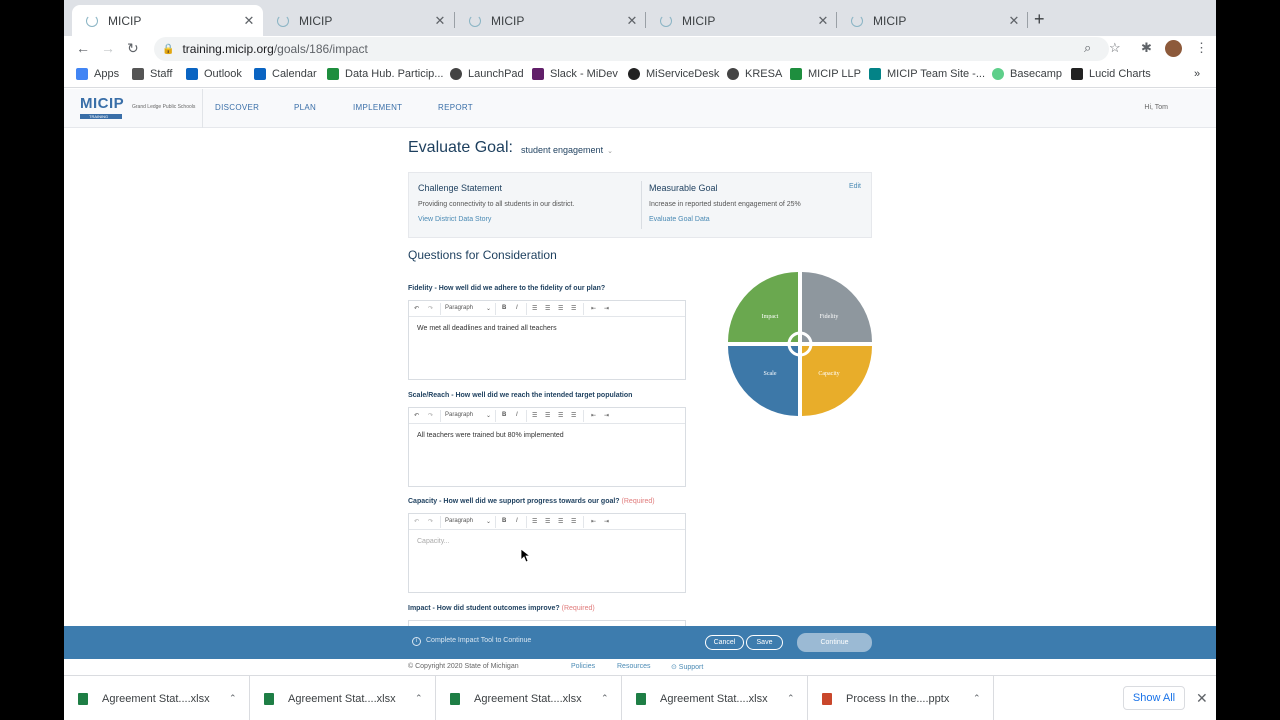  I want to click on wheel-impact, so click(763, 307).